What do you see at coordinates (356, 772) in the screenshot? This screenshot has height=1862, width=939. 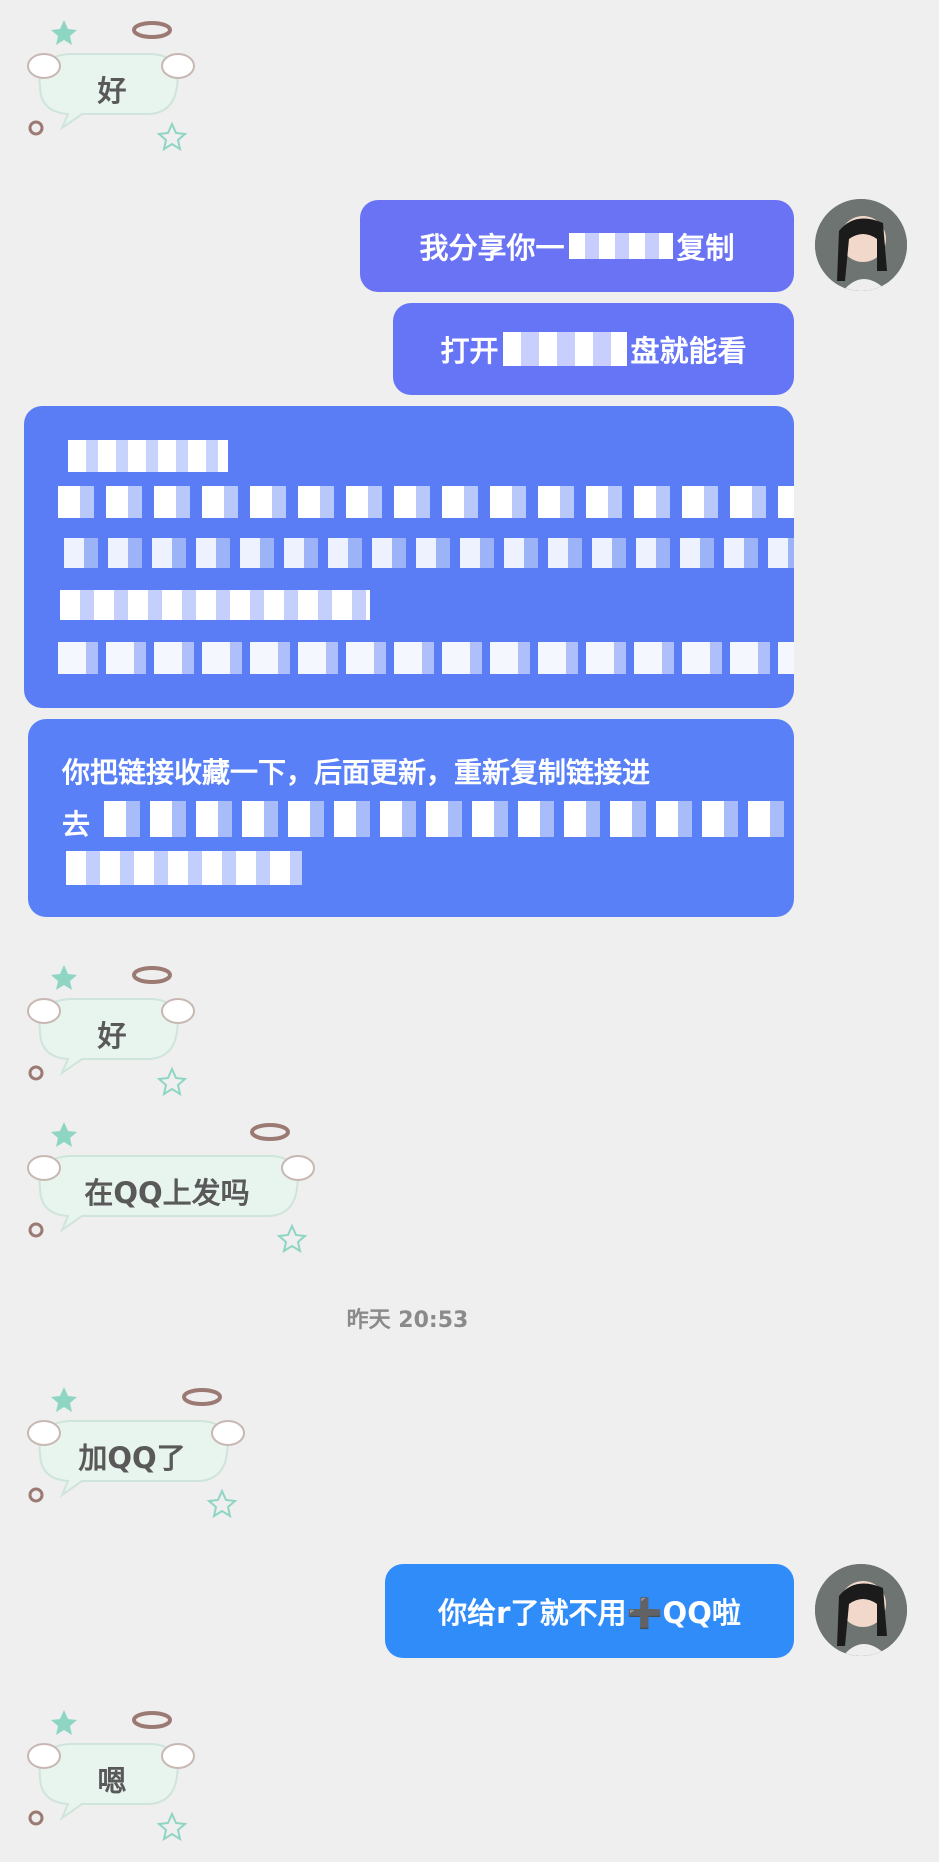 I see `message-text: 你把链接收藏一下，后面更新，重新复制链接进` at bounding box center [356, 772].